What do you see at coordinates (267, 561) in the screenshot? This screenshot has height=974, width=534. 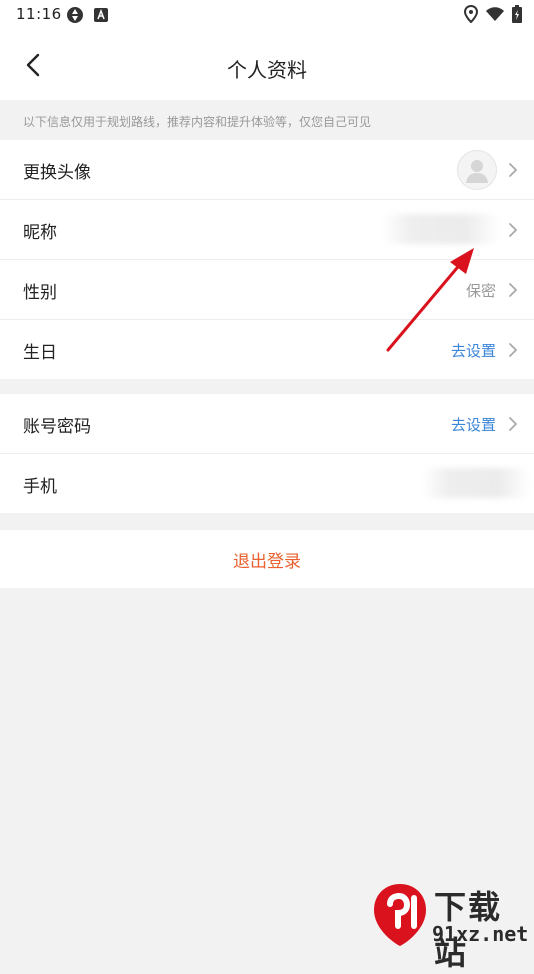 I see `logout-label: 退出登录` at bounding box center [267, 561].